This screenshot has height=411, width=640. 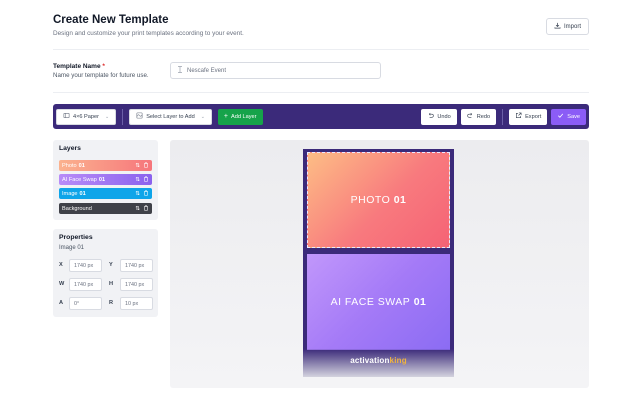 I want to click on required-mark: *, so click(x=103, y=66).